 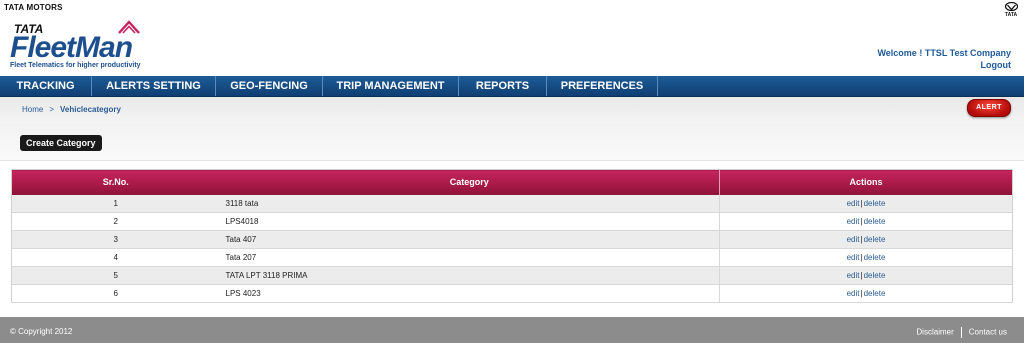 What do you see at coordinates (512, 110) in the screenshot?
I see `breadcrumb-bar: Home > Vehiclecategory ALERT` at bounding box center [512, 110].